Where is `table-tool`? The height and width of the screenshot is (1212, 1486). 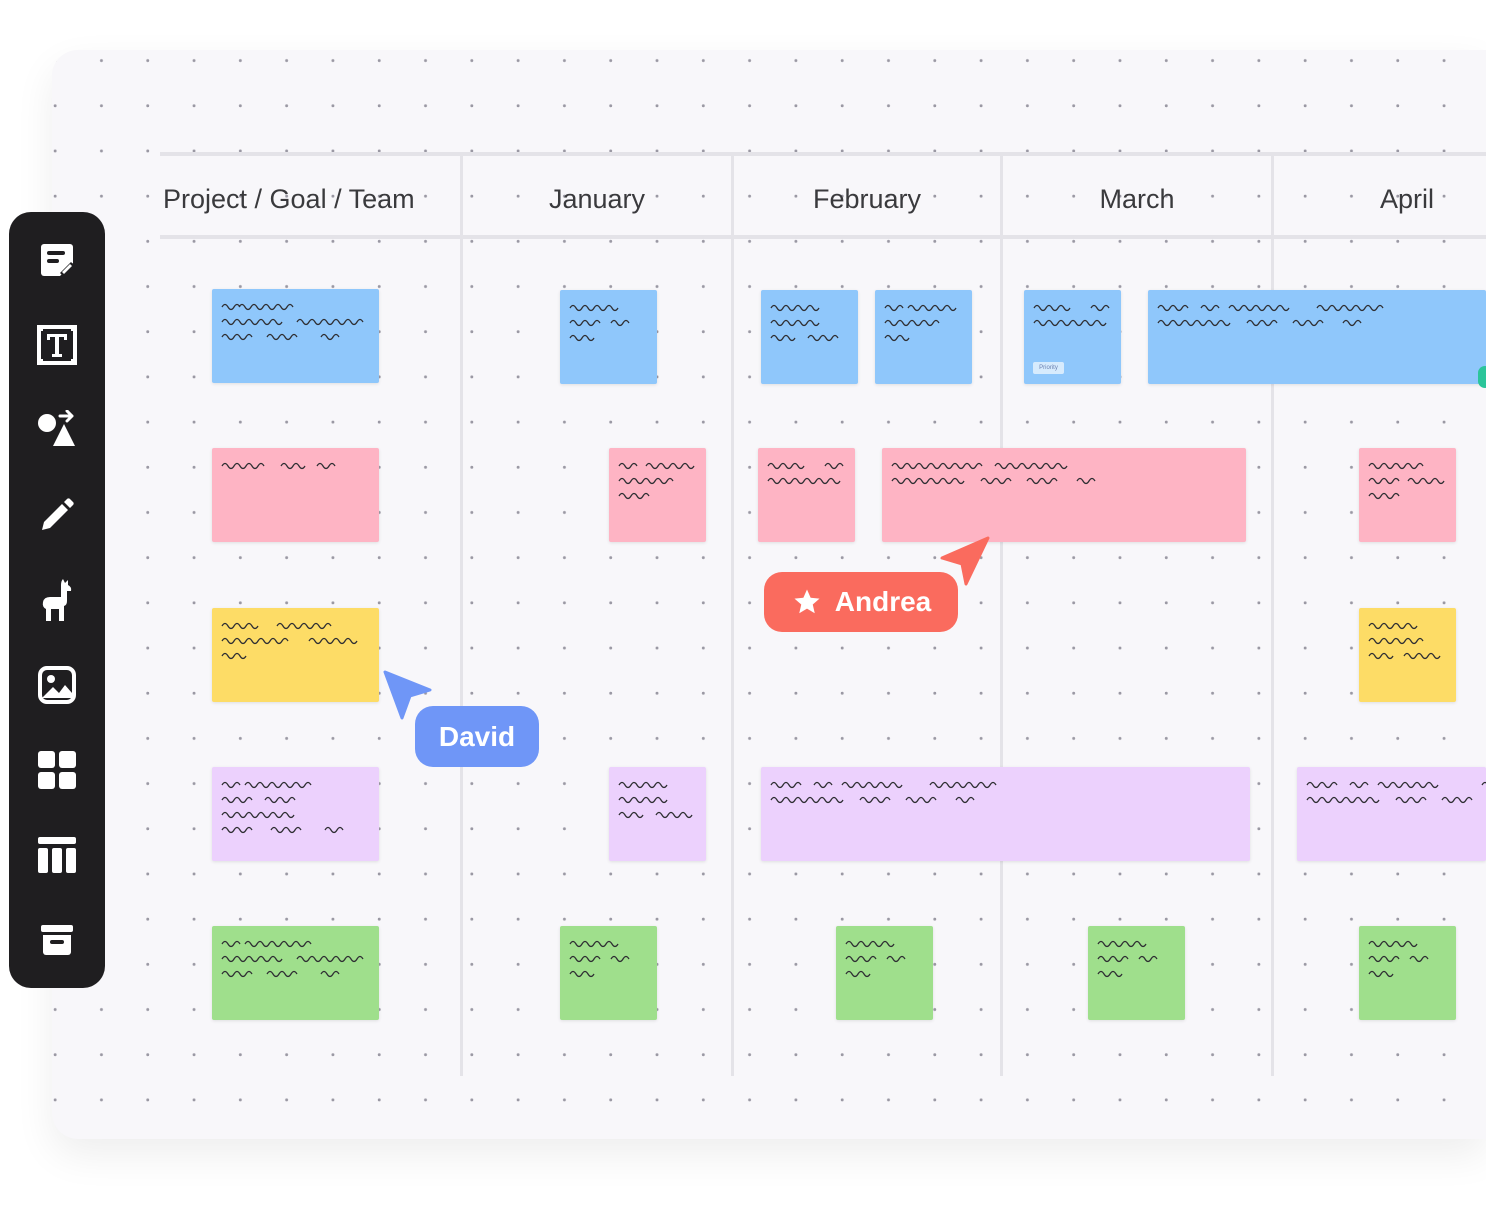
table-tool is located at coordinates (57, 855).